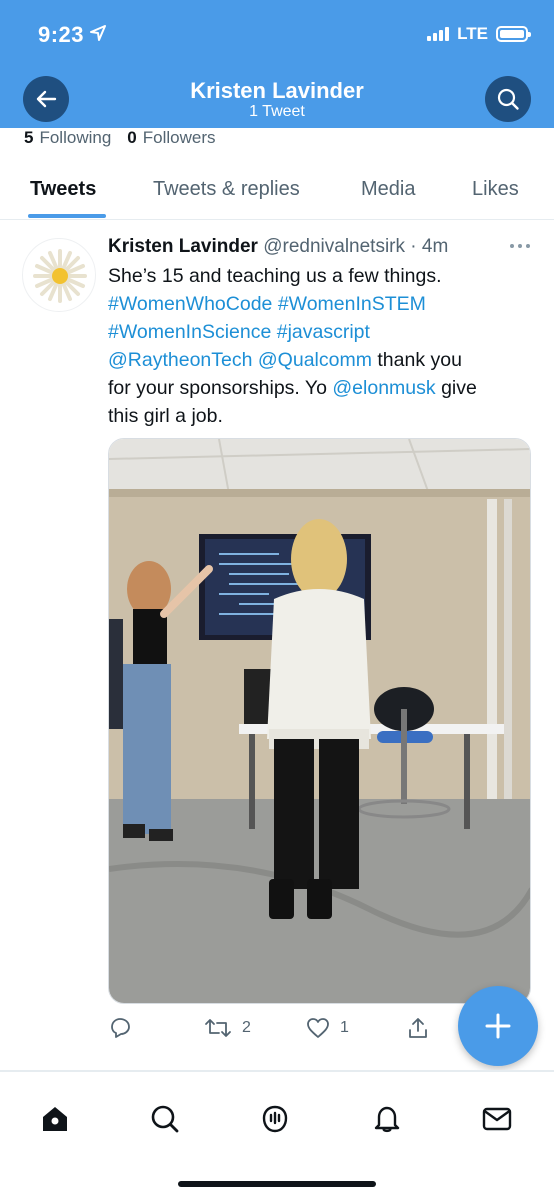 This screenshot has width=554, height=1200. What do you see at coordinates (334, 246) in the screenshot?
I see `author-handle: @rednivalnetsirk` at bounding box center [334, 246].